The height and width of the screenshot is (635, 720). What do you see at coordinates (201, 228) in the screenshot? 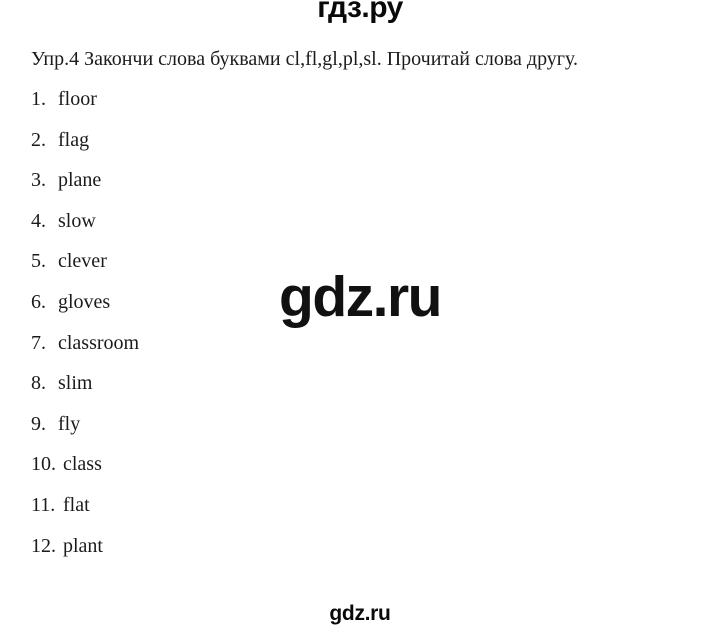
I see `list-item: 4. slow` at bounding box center [201, 228].